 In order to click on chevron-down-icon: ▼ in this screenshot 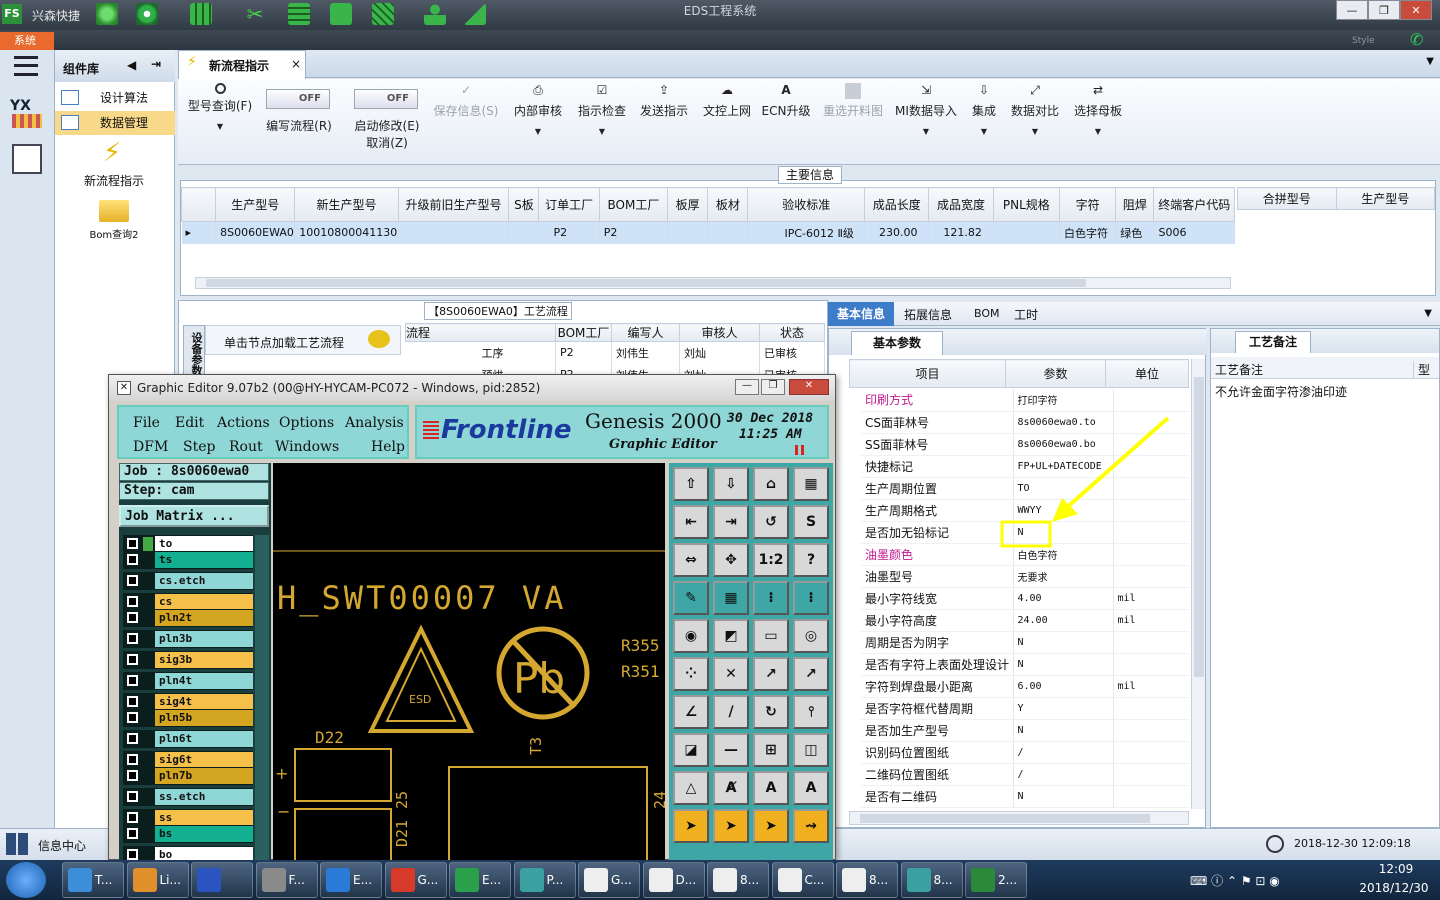, I will do `click(1428, 313)`.